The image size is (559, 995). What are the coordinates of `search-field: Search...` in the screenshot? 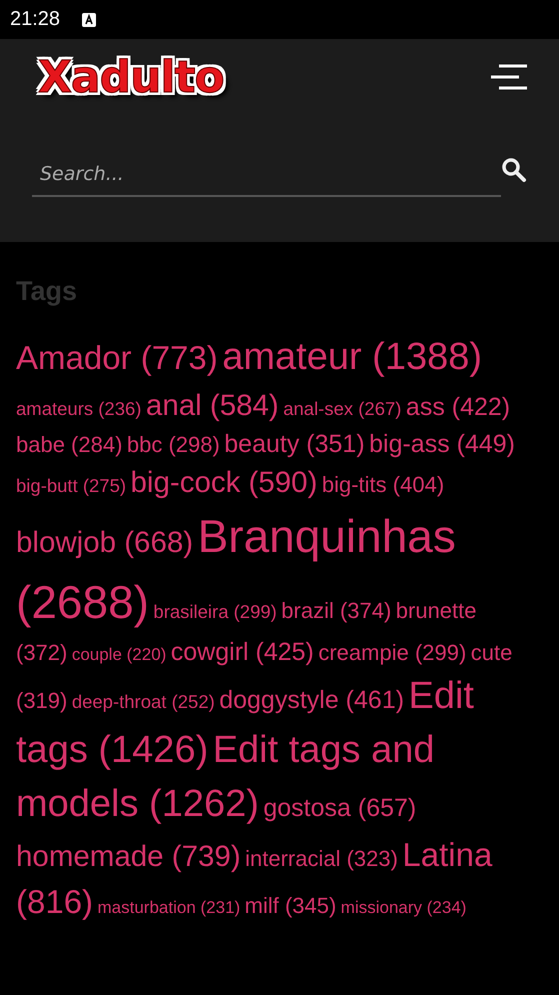 It's located at (266, 176).